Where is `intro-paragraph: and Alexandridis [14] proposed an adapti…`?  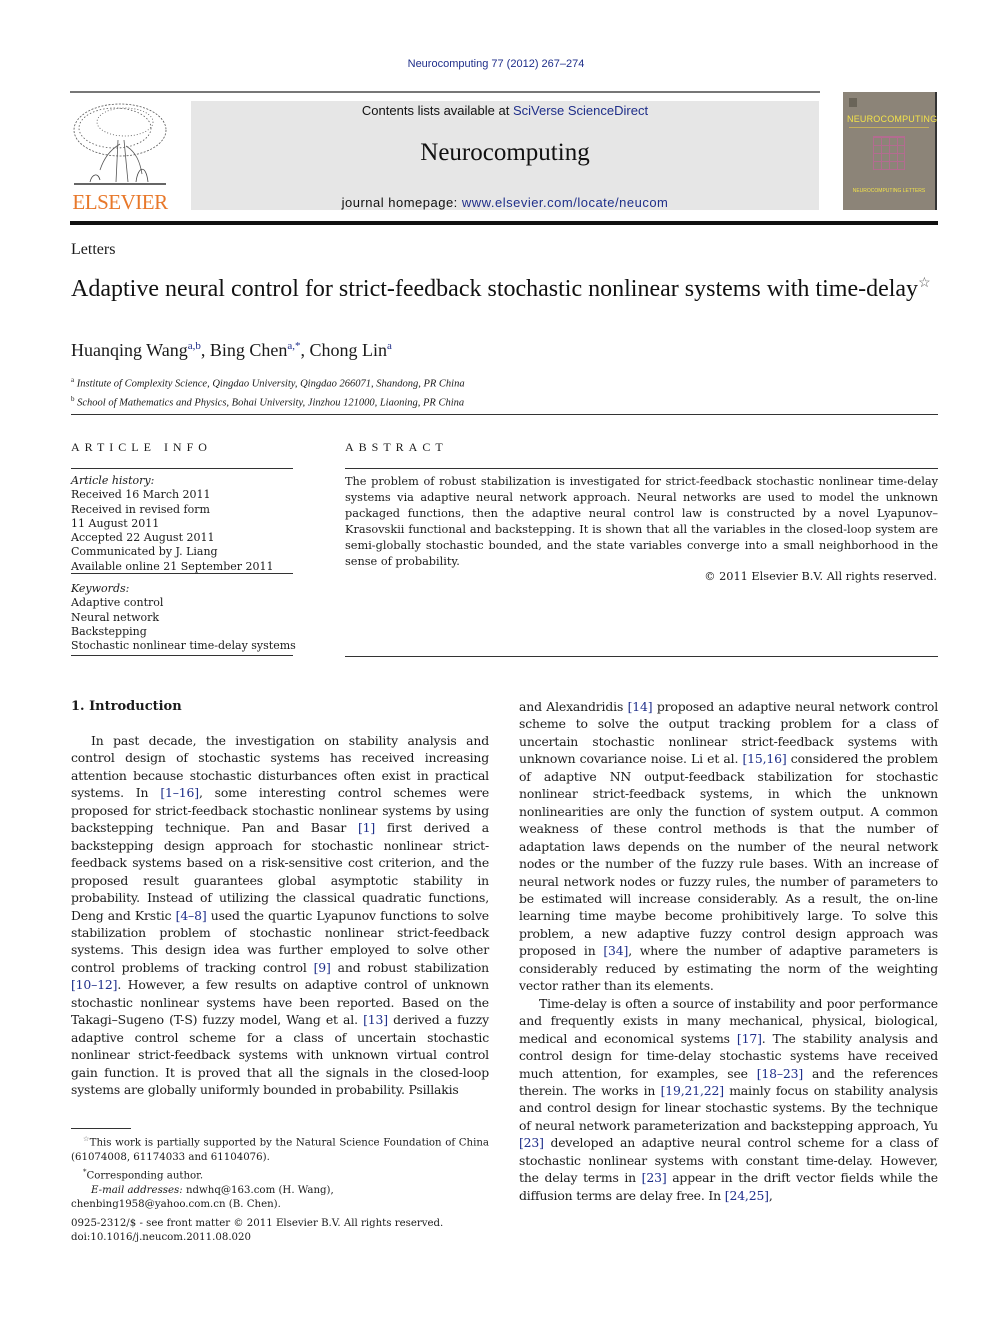
intro-paragraph: and Alexandridis [14] proposed an adapti… is located at coordinates (728, 846).